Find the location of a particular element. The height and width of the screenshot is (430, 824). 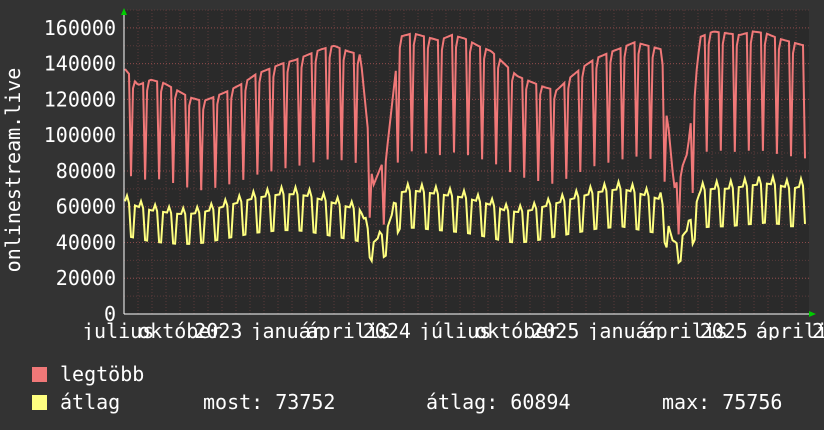

legend-item-legtobb: legtöbb is located at coordinates (88, 374).